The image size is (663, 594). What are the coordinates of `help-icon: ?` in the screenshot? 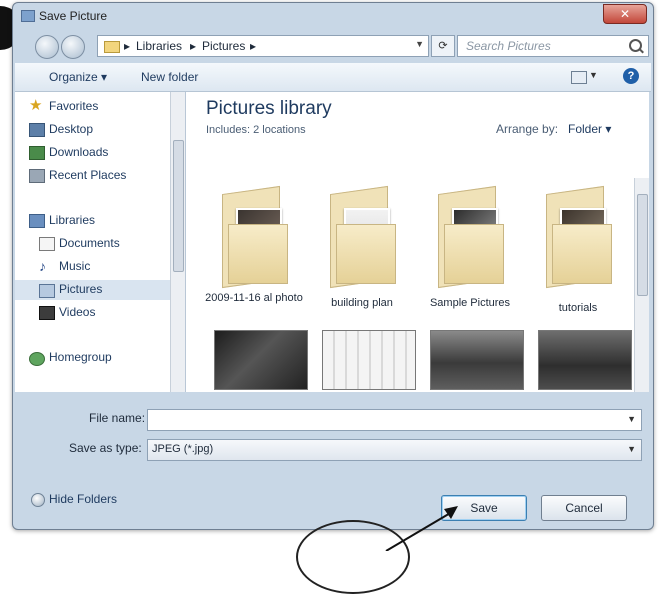 It's located at (631, 76).